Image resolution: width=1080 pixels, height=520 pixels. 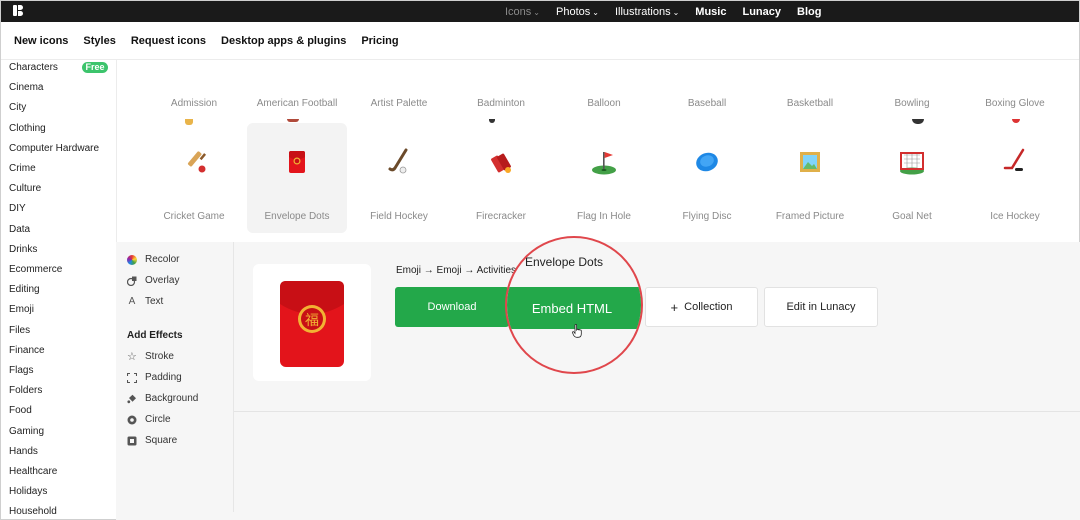 What do you see at coordinates (41, 41) in the screenshot?
I see `nav-new-icons: New icons` at bounding box center [41, 41].